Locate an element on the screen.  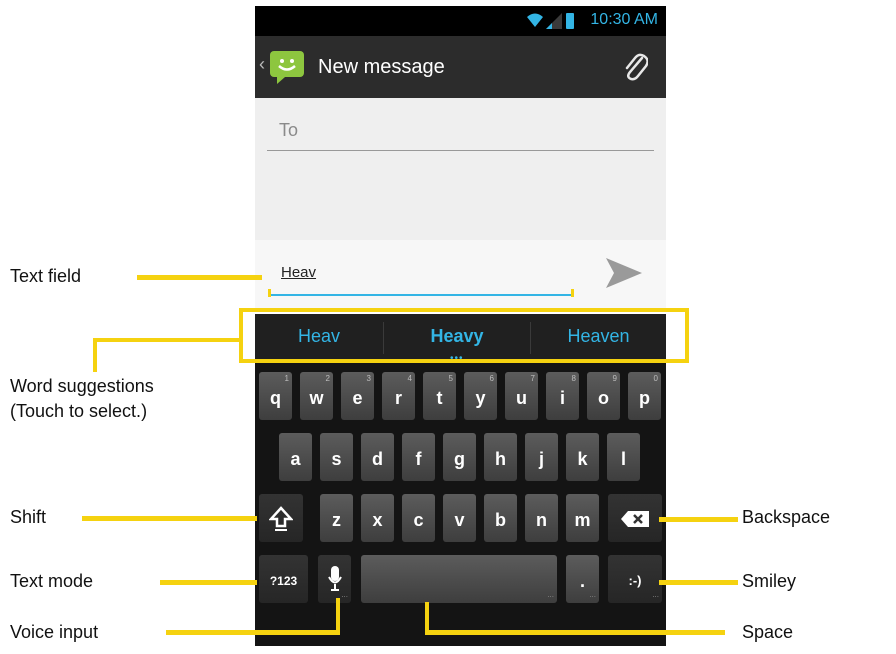
key-s: s is located at coordinates (336, 457).